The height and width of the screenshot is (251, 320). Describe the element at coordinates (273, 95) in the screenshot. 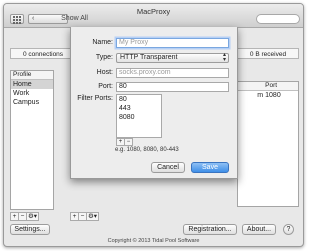

I see `table-cell-port: 1080` at that location.